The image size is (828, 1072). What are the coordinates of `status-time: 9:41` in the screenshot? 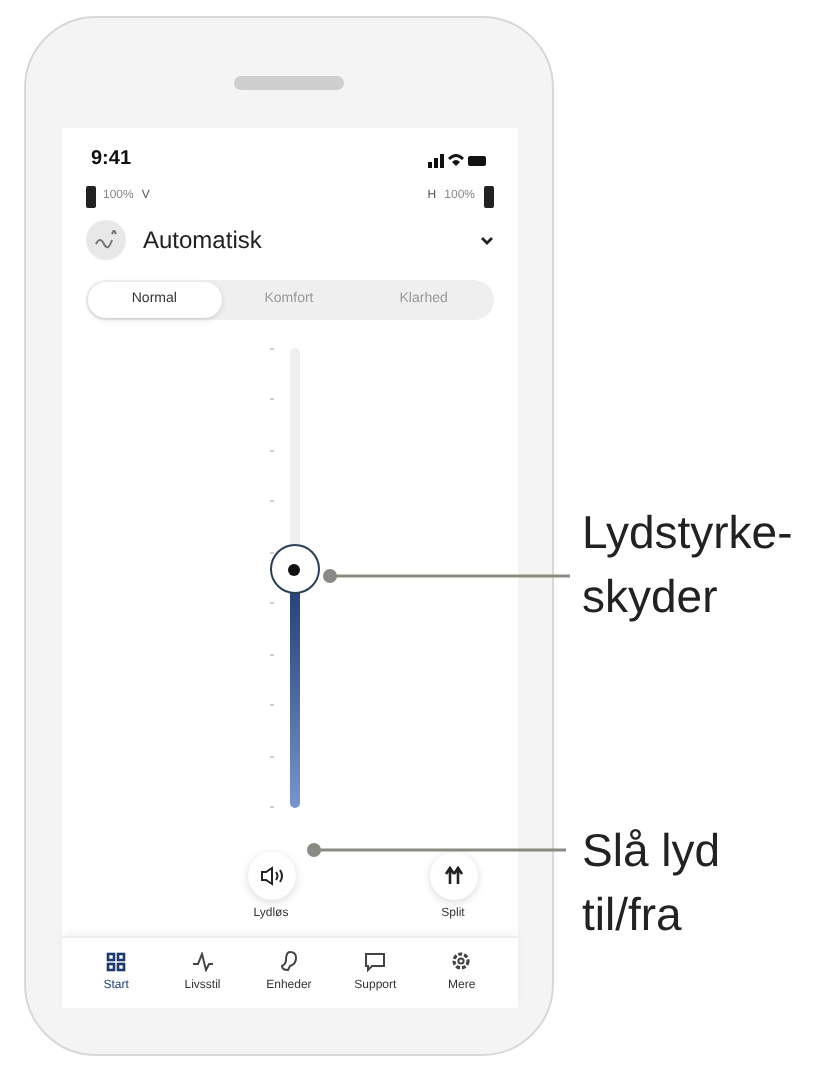 It's located at (111, 160).